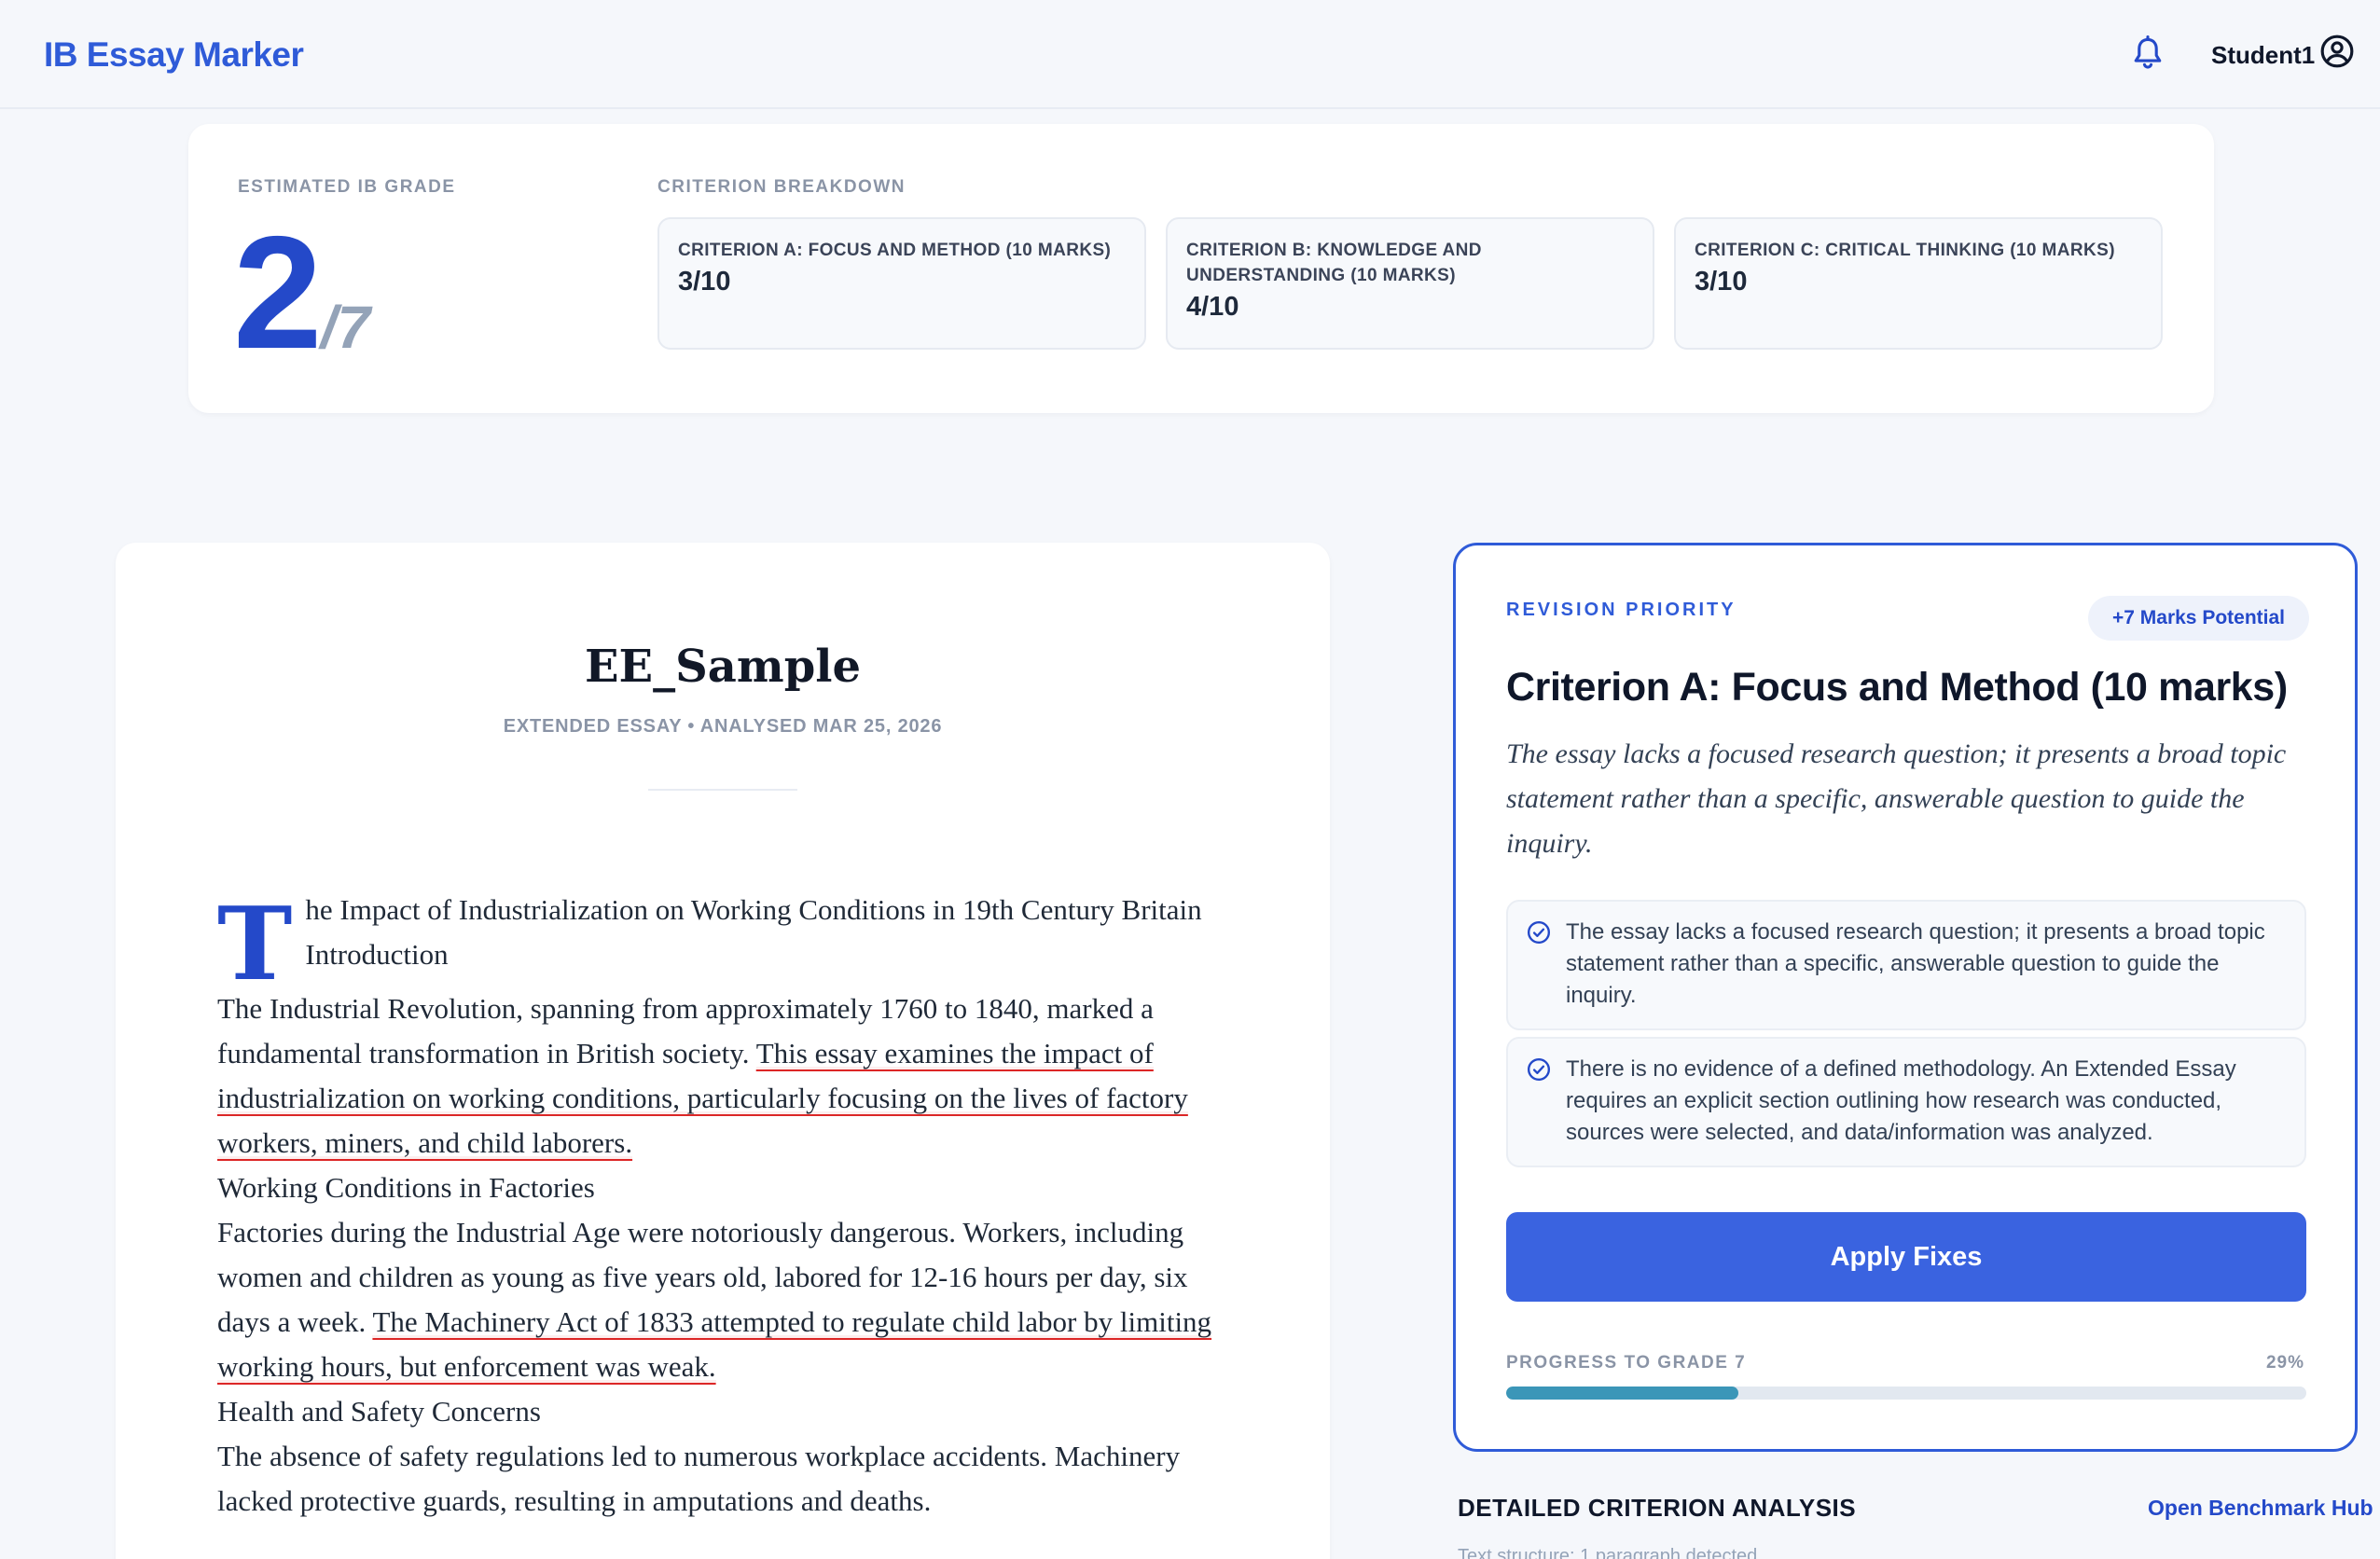 The image size is (2380, 1559). What do you see at coordinates (2260, 1508) in the screenshot?
I see `open-benchmark-hub-link: Open Benchmark Hub` at bounding box center [2260, 1508].